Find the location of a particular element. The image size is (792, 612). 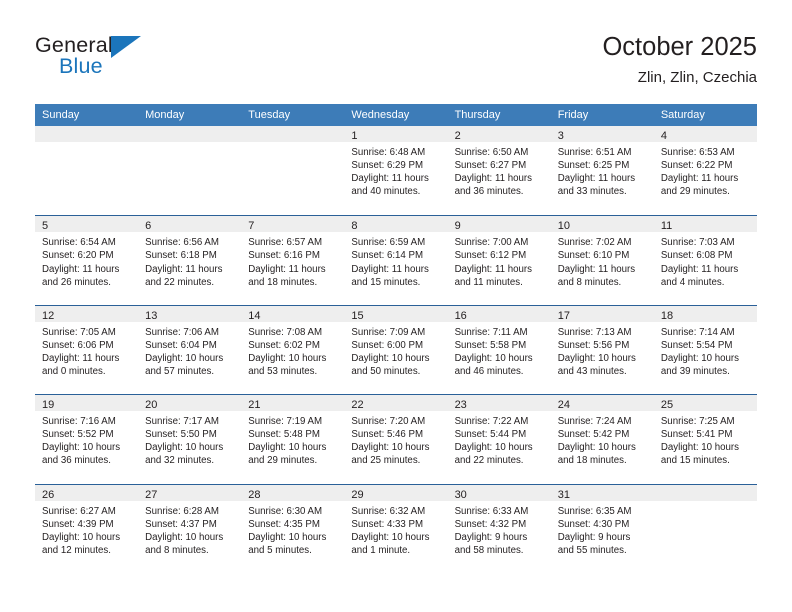

day-detail-line: Sunset: 5:41 PM is located at coordinates (696, 435).